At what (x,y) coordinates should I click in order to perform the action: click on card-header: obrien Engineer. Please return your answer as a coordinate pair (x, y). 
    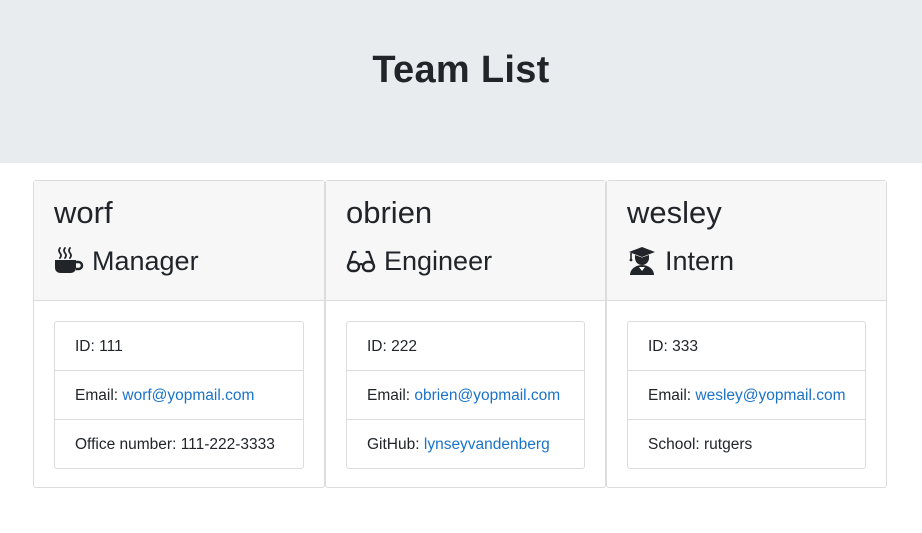
    Looking at the image, I should click on (465, 241).